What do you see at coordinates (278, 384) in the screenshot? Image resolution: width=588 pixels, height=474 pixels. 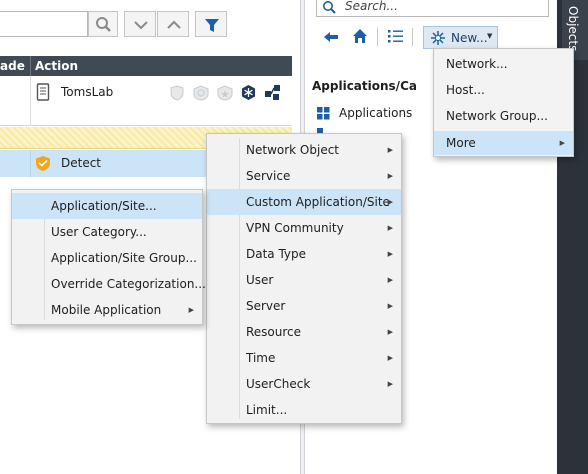 I see `menu-item-label: UserCheck` at bounding box center [278, 384].